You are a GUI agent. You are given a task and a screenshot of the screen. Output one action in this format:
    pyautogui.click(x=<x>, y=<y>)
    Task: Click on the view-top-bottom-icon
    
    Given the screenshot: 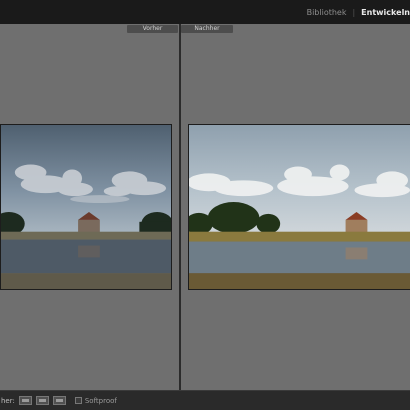 What is the action you would take?
    pyautogui.click(x=42, y=400)
    